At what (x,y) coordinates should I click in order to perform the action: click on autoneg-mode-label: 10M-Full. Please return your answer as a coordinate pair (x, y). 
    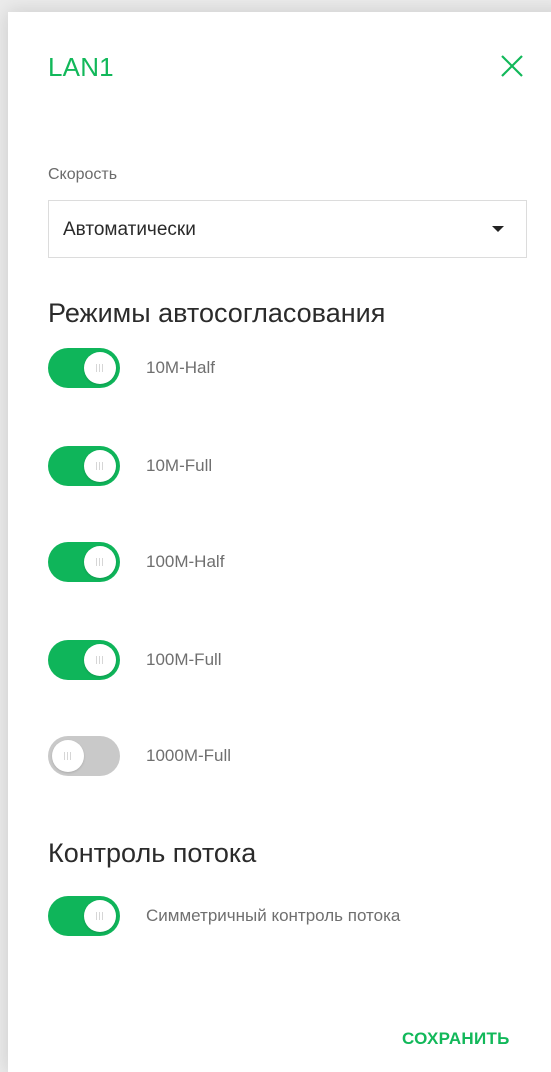
    Looking at the image, I should click on (179, 465).